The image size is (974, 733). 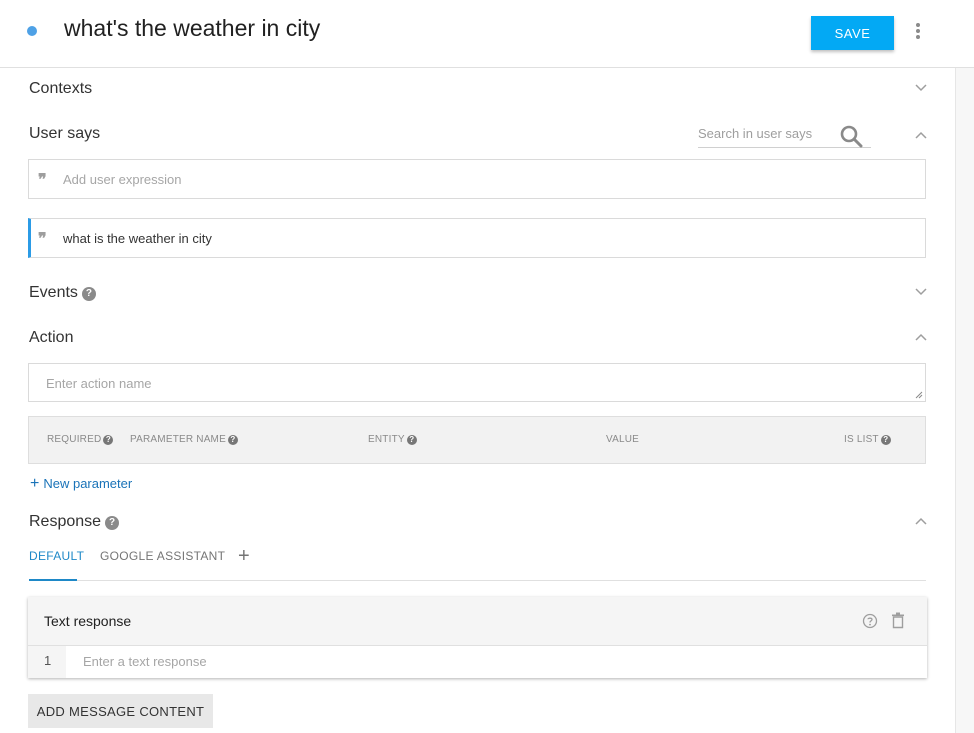 What do you see at coordinates (88, 621) in the screenshot?
I see `text-response-title: Text response` at bounding box center [88, 621].